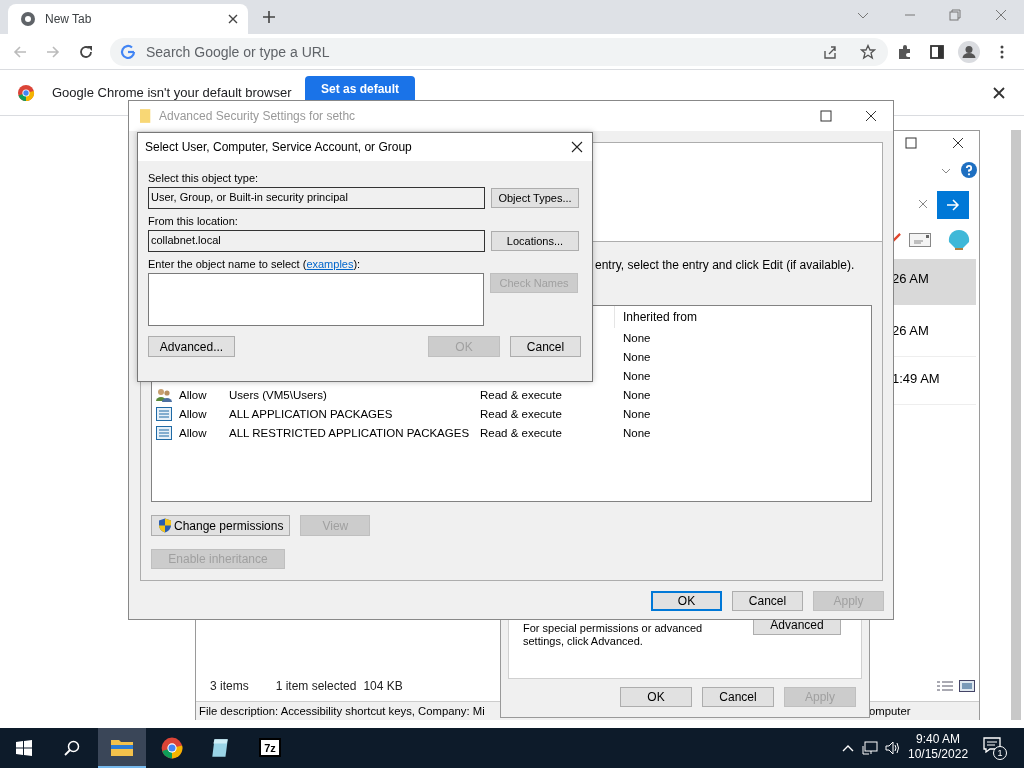 The height and width of the screenshot is (768, 1024). I want to click on side-panel-icon, so click(937, 52).